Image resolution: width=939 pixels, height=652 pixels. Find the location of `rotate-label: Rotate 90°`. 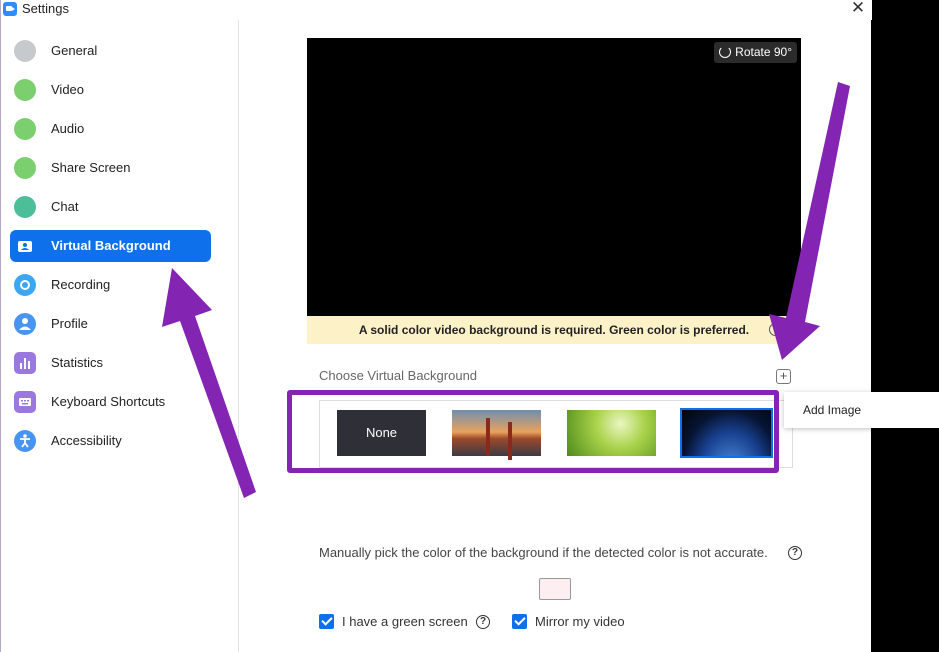

rotate-label: Rotate 90° is located at coordinates (763, 52).